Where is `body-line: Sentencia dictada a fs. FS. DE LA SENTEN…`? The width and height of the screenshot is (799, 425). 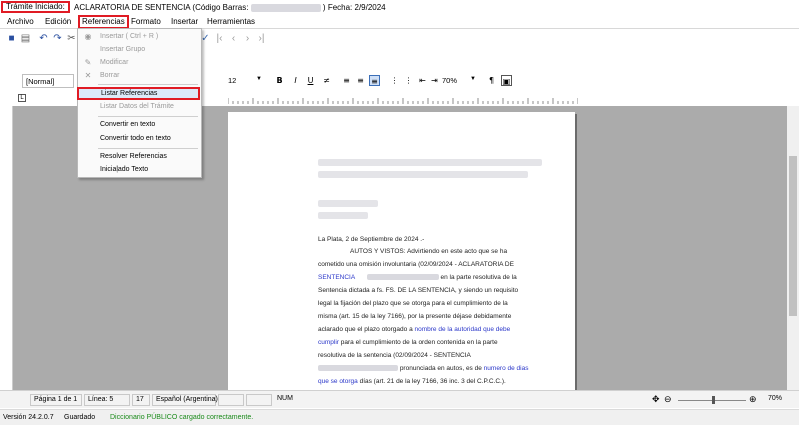
body-line: Sentencia dictada a fs. FS. DE LA SENTEN… is located at coordinates (418, 290).